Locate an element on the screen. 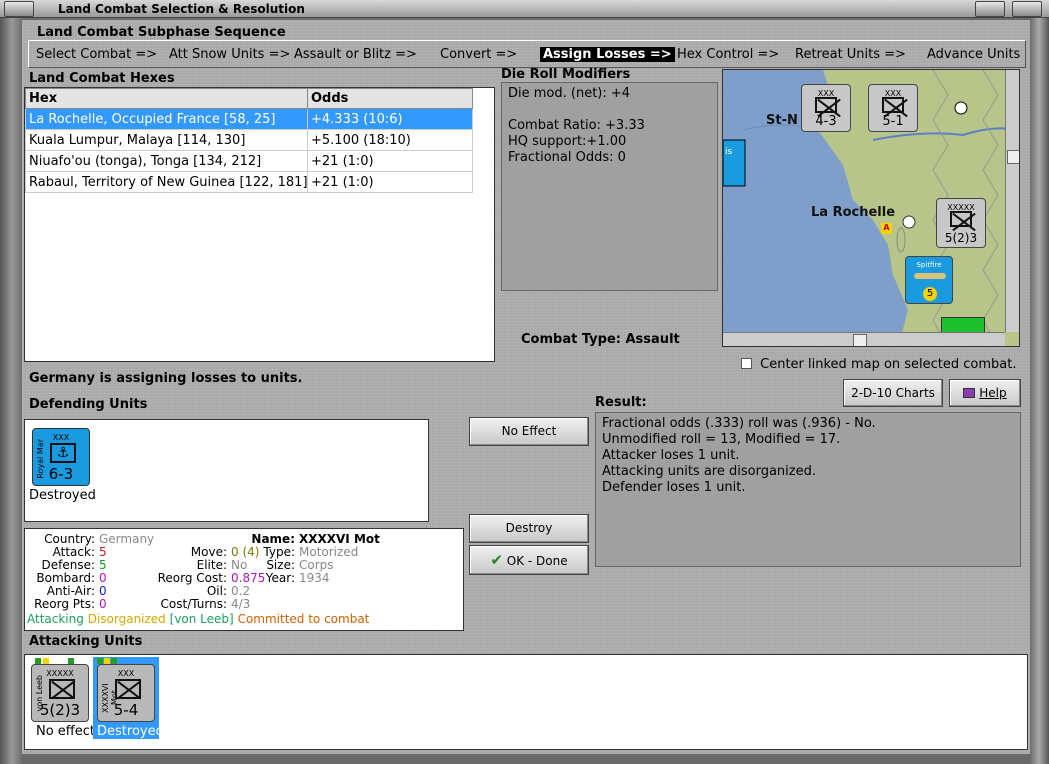 The width and height of the screenshot is (1049, 764). counter-values: 4-3 is located at coordinates (826, 121).